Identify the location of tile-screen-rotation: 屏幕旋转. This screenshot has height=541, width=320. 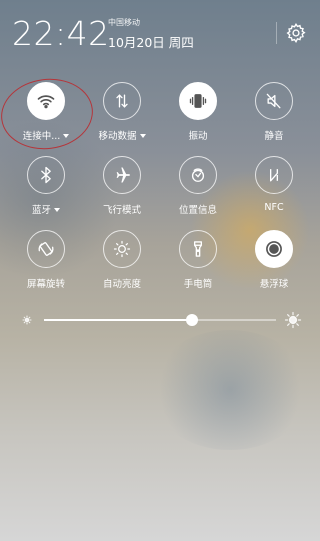
(46, 264).